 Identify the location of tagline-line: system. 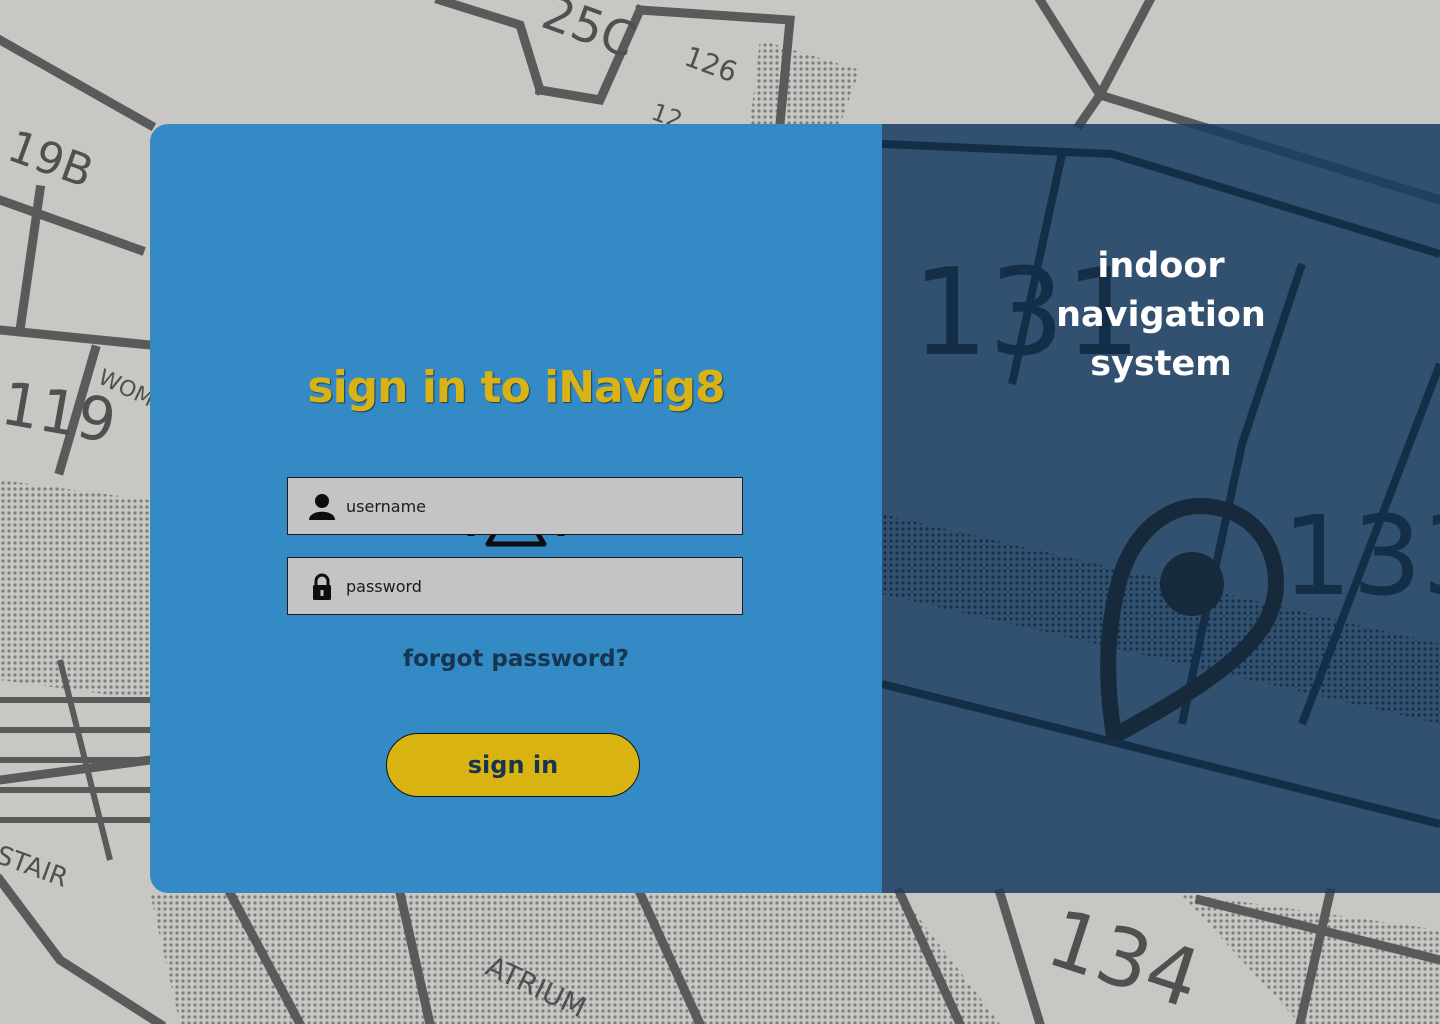
(1161, 364).